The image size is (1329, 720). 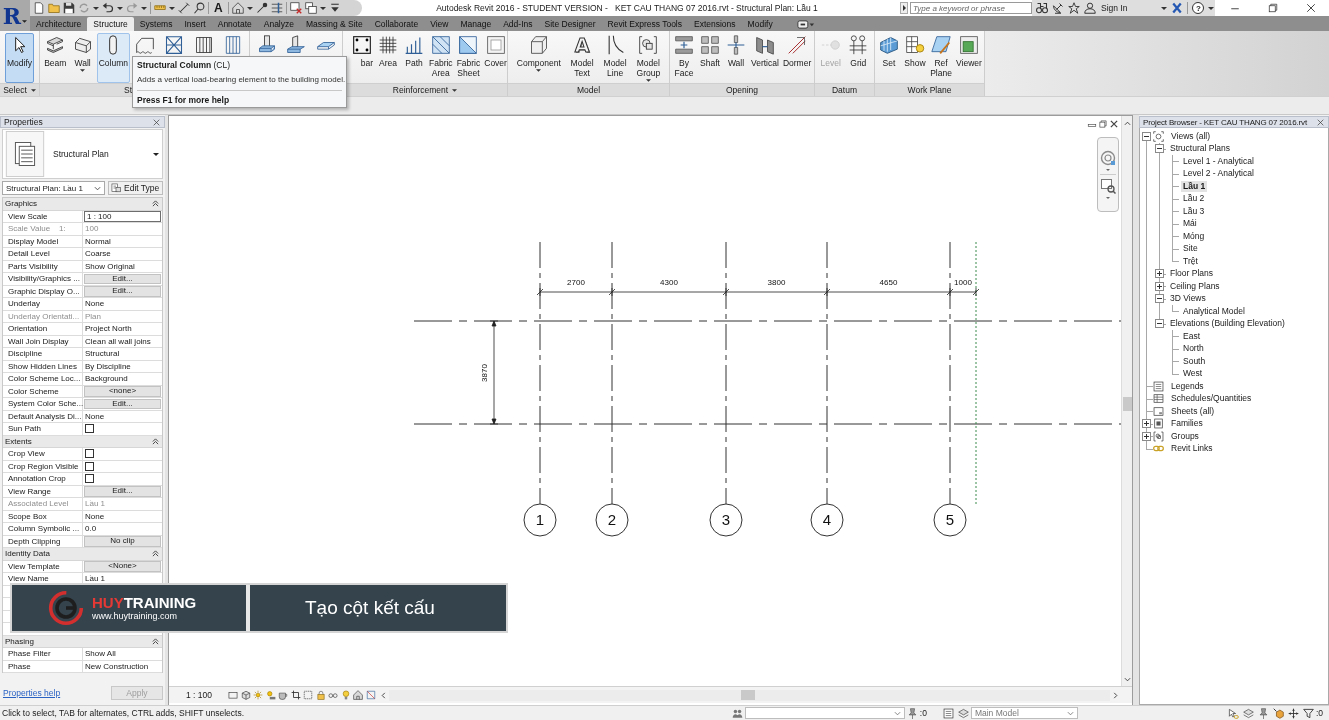 I want to click on move-arrows-icon, so click(x=1293, y=713).